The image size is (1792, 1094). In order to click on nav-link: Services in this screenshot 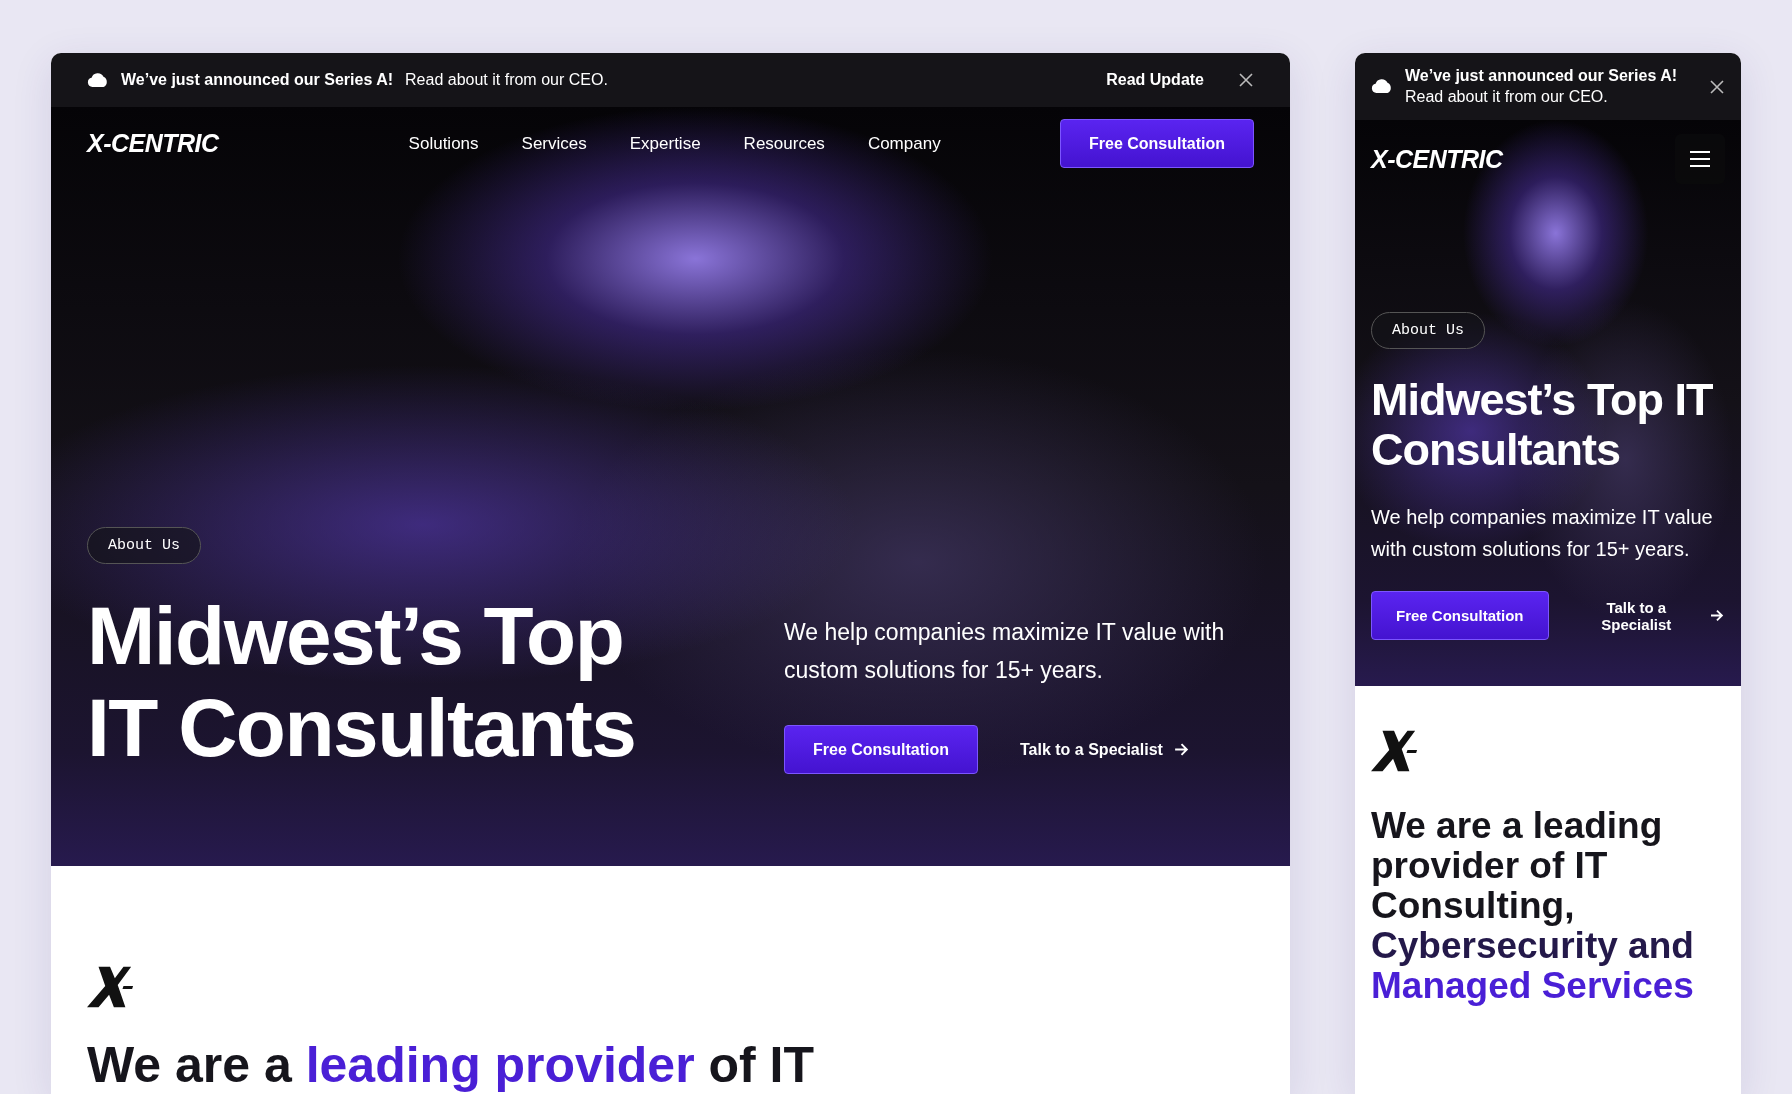, I will do `click(554, 143)`.